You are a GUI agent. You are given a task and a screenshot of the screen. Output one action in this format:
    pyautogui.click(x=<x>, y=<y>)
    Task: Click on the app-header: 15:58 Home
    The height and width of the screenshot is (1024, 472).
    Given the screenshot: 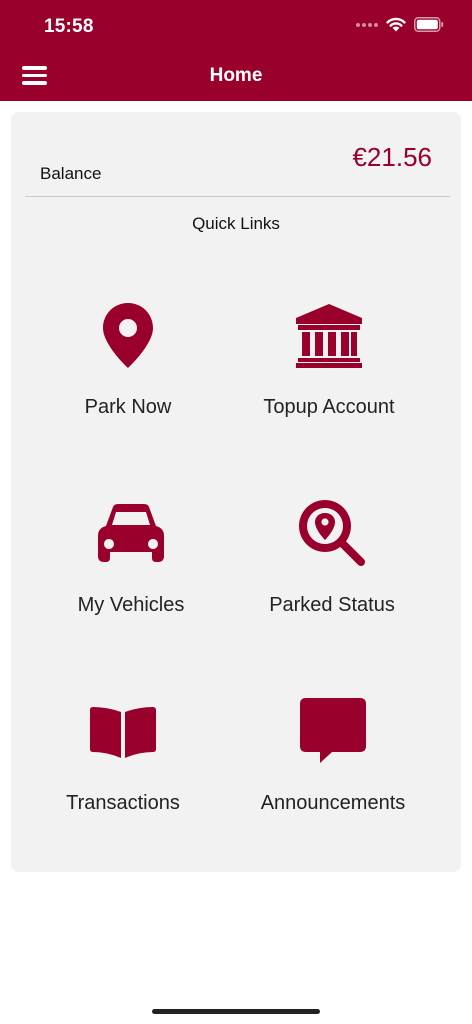 What is the action you would take?
    pyautogui.click(x=236, y=50)
    